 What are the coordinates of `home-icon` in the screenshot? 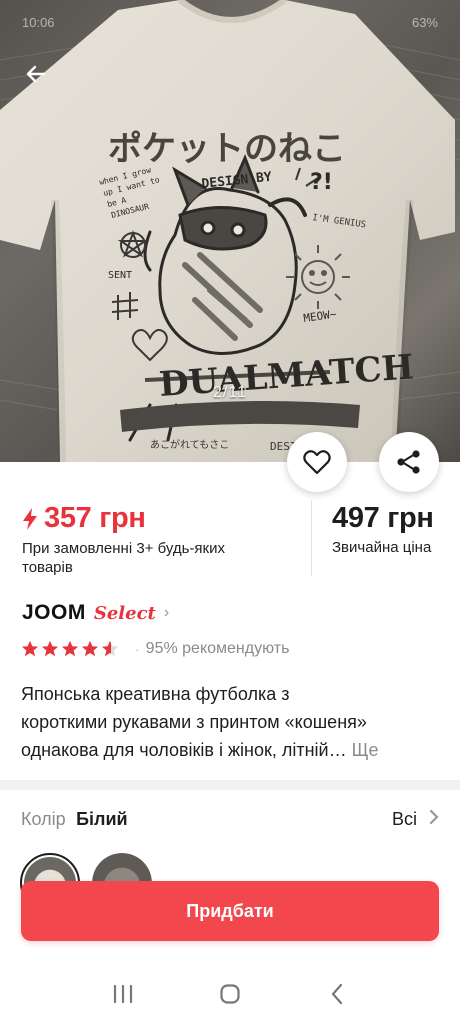 It's located at (230, 994).